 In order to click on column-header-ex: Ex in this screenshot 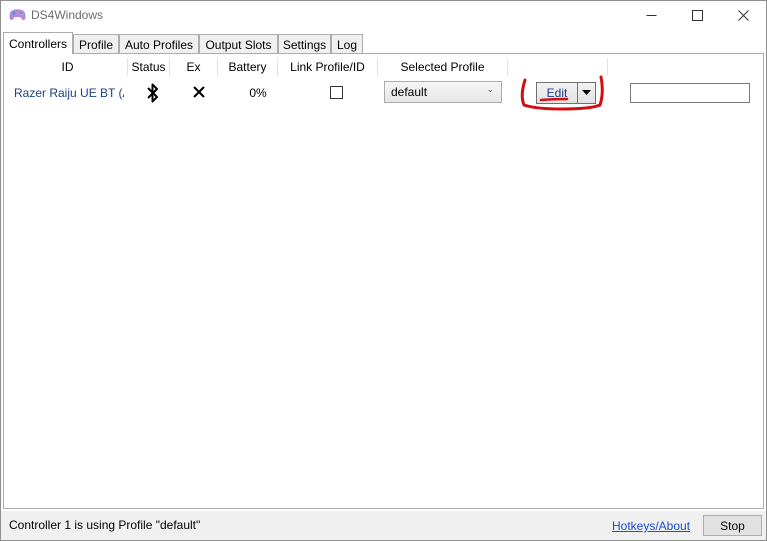, I will do `click(194, 67)`.